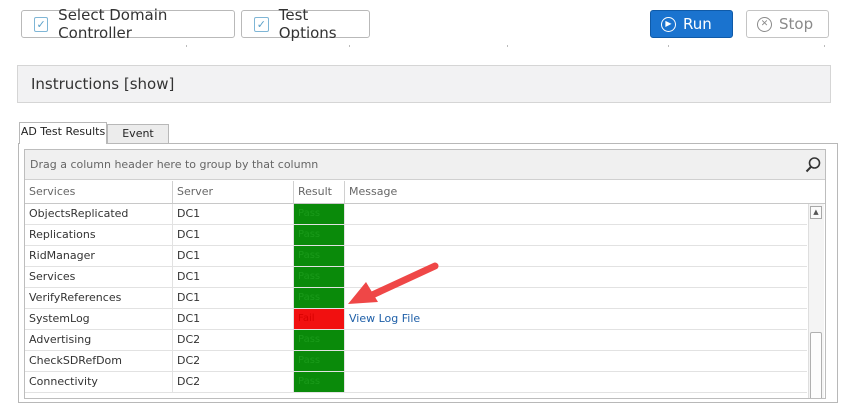  What do you see at coordinates (373, 191) in the screenshot?
I see `column-header-label: Message` at bounding box center [373, 191].